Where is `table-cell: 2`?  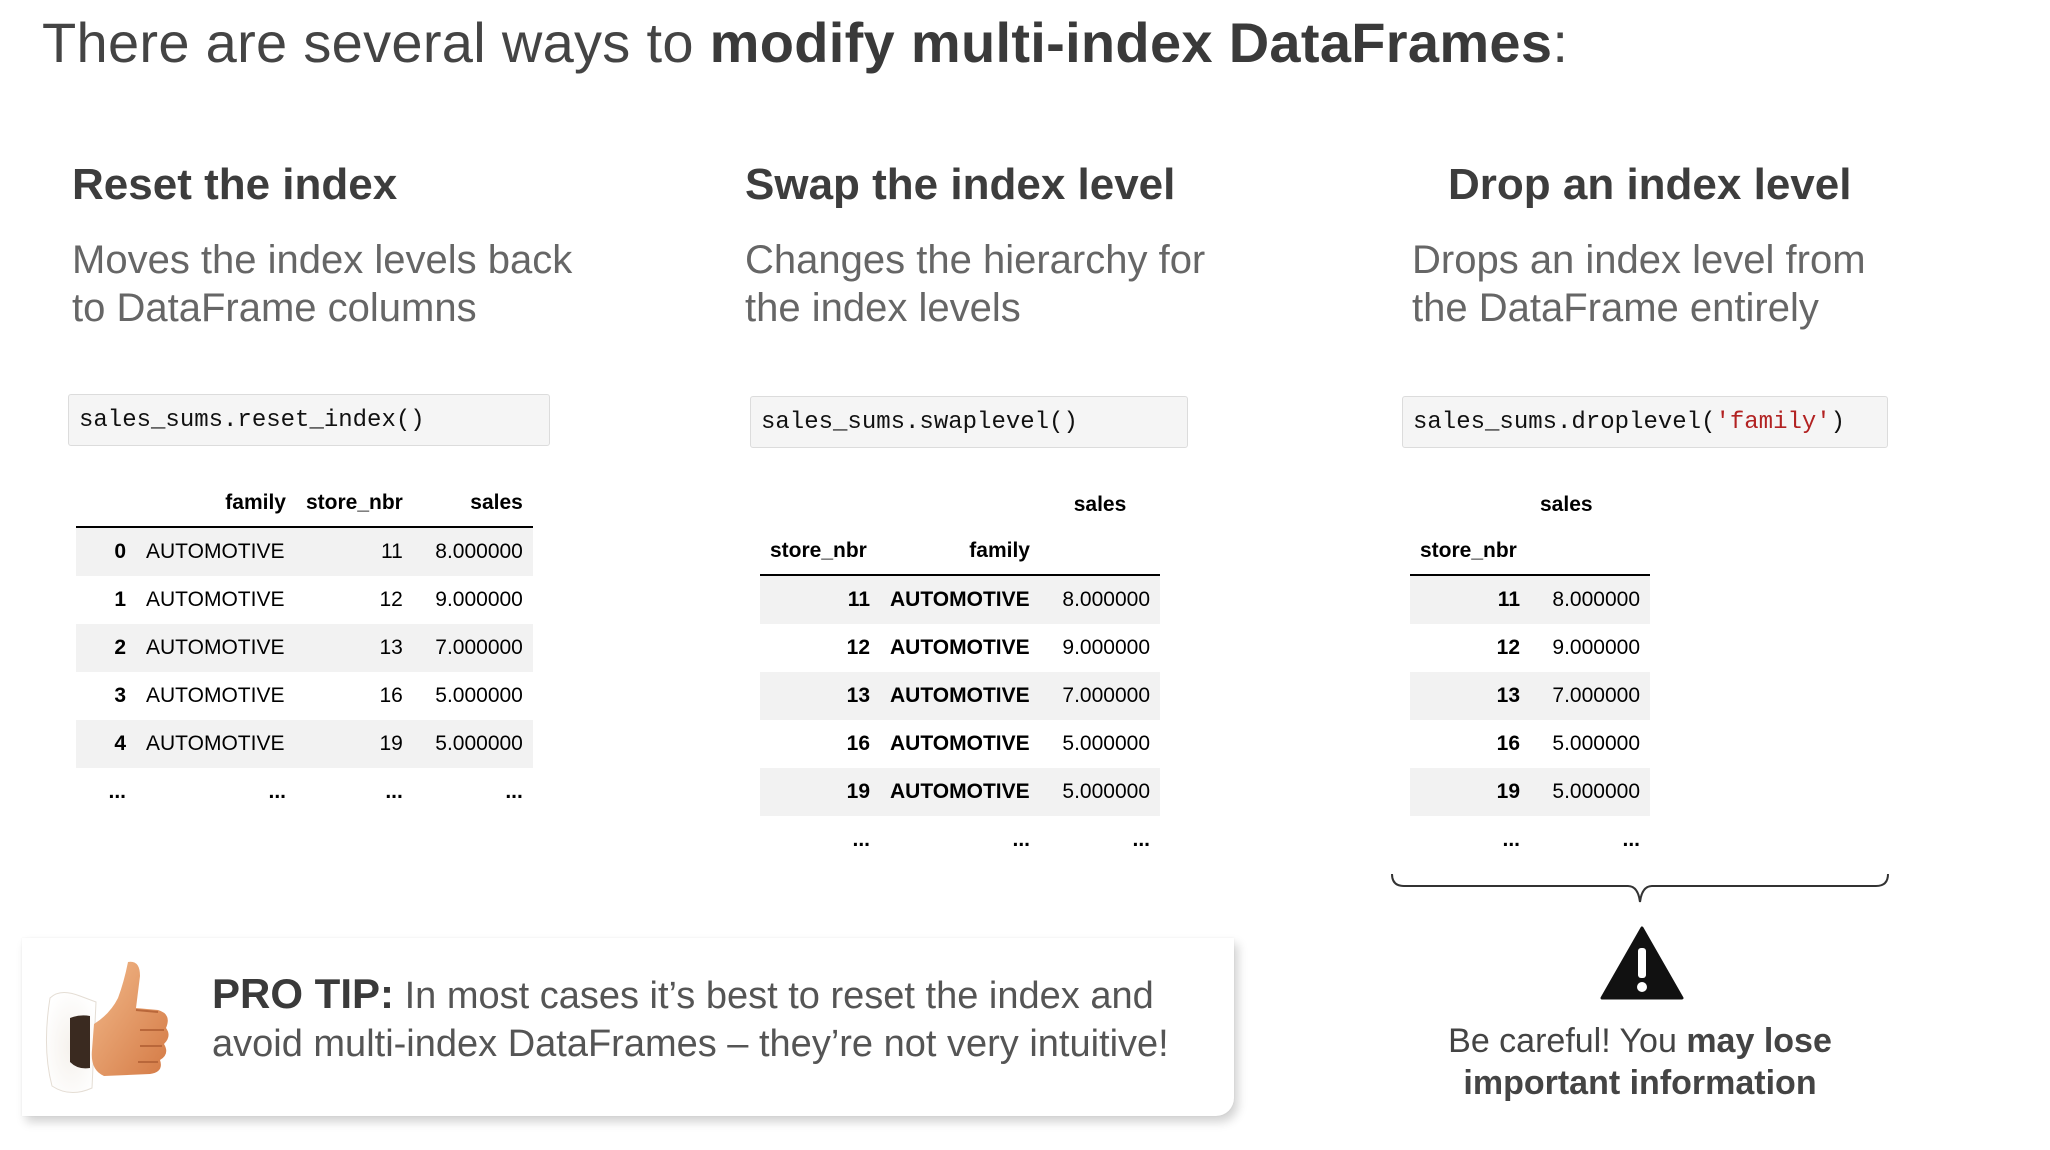 table-cell: 2 is located at coordinates (106, 648).